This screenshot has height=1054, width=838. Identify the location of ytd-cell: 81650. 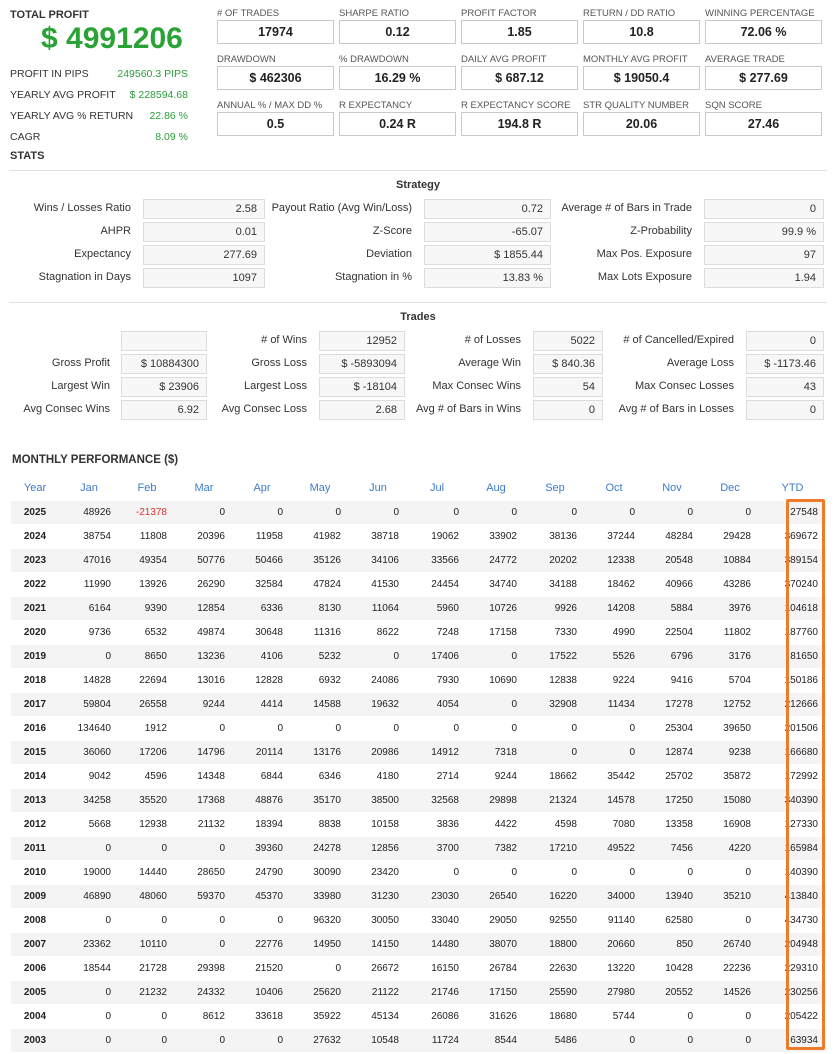
(792, 655).